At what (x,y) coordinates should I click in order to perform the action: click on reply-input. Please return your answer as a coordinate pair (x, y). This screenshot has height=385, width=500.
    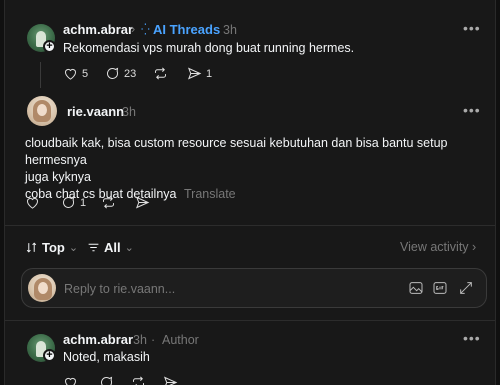
    Looking at the image, I should click on (229, 289).